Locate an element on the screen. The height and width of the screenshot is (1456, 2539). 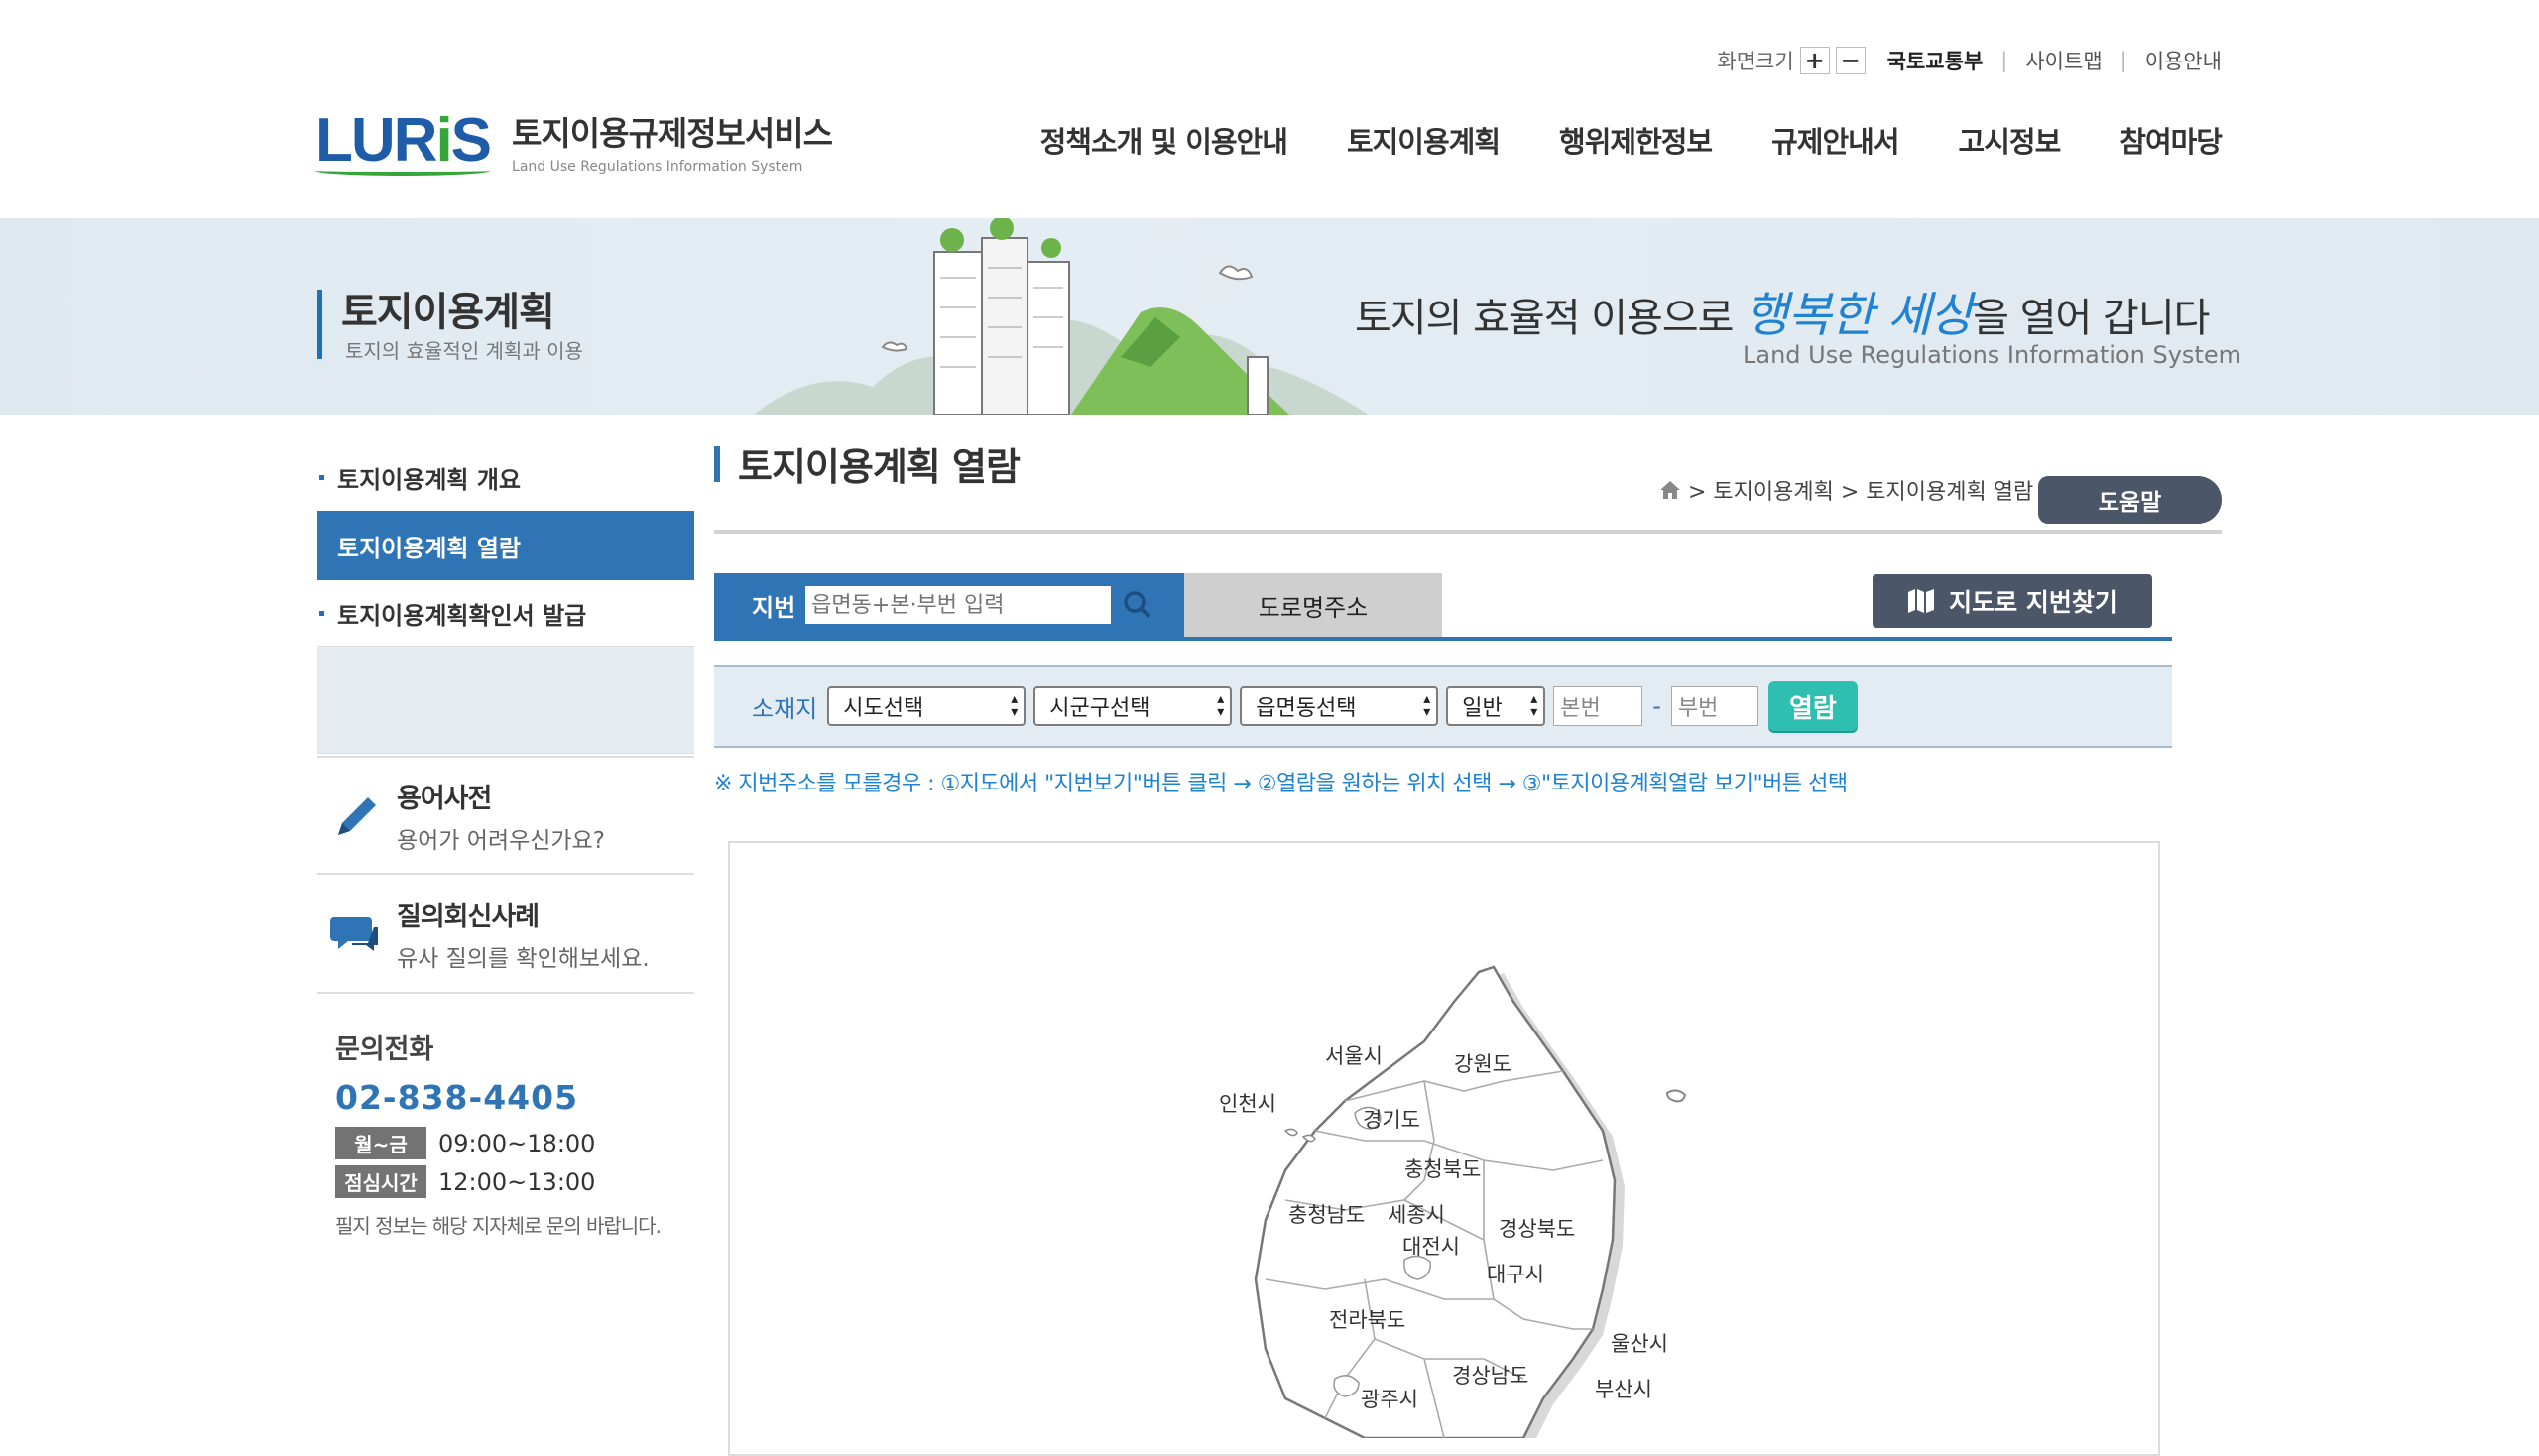
region-chungbuk: 충청북도 is located at coordinates (1443, 1169).